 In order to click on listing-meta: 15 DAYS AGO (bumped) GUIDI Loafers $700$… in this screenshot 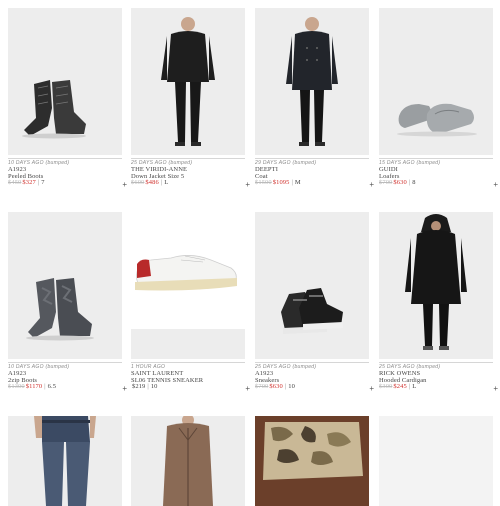, I will do `click(438, 177)`.